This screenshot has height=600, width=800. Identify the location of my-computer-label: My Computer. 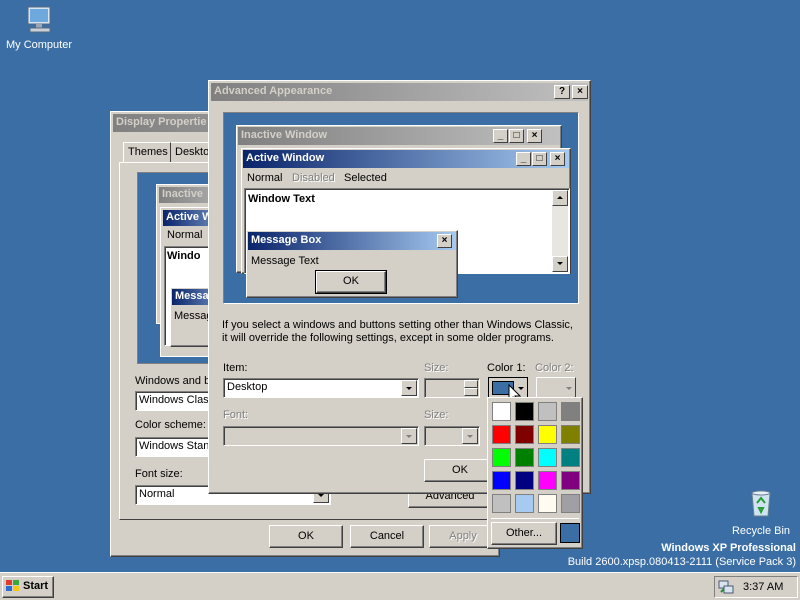
(39, 45).